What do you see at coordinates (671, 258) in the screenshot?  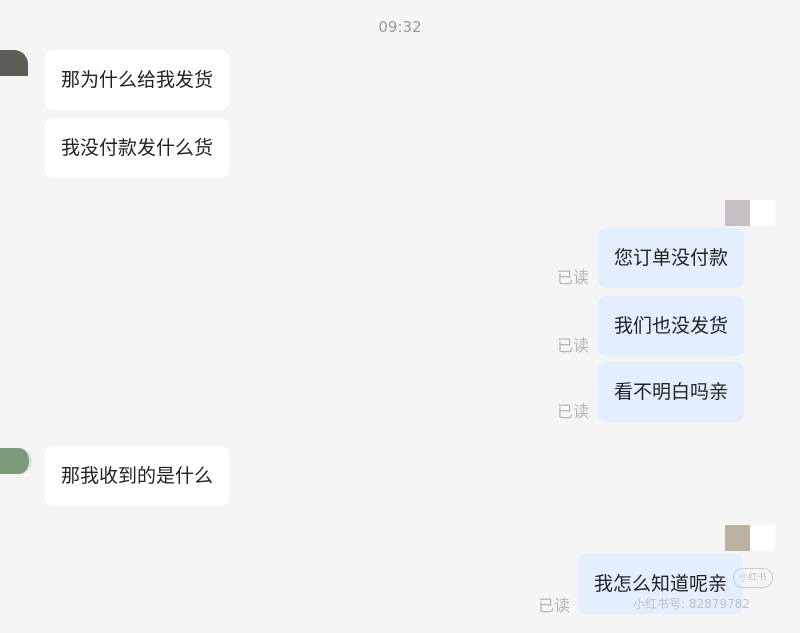 I see `message-bubble-outgoing: 您订单没付款` at bounding box center [671, 258].